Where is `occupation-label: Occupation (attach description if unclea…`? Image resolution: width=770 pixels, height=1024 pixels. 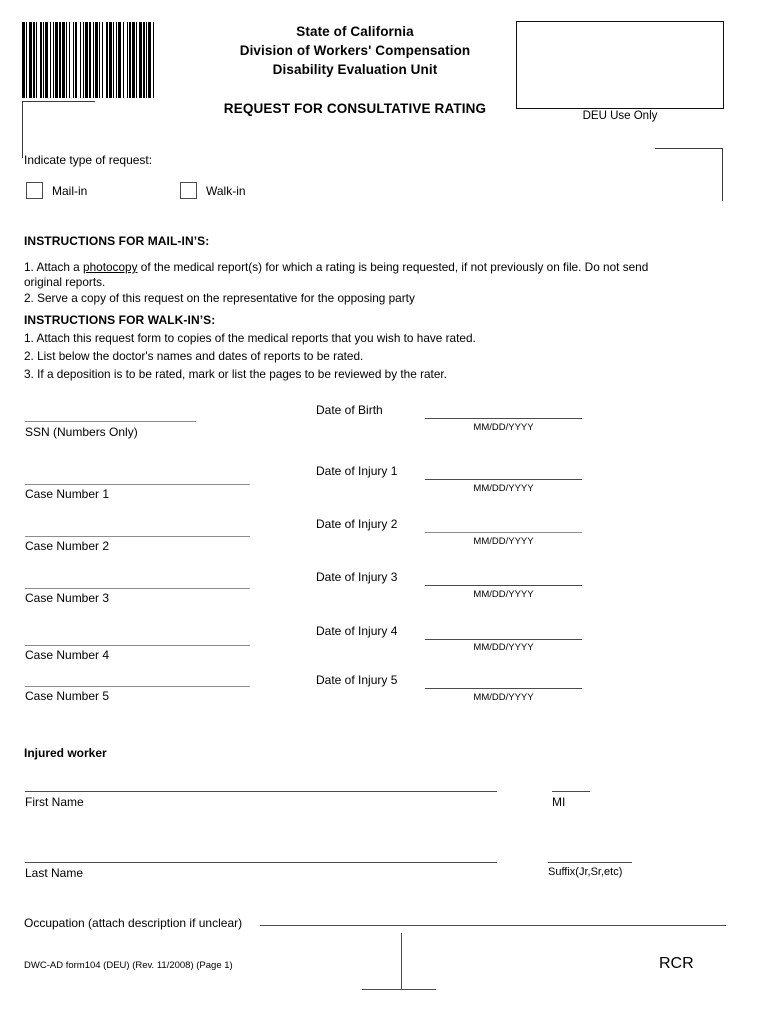 occupation-label: Occupation (attach description if unclea… is located at coordinates (133, 923).